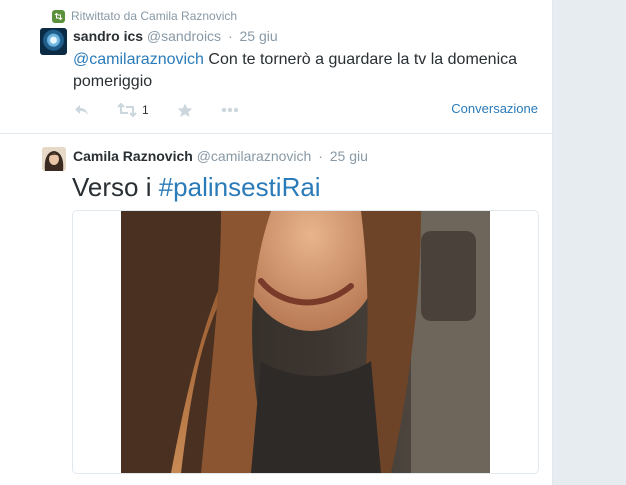 This screenshot has height=485, width=626. I want to click on tweet-text: Verso i #palinsestiRai, so click(196, 187).